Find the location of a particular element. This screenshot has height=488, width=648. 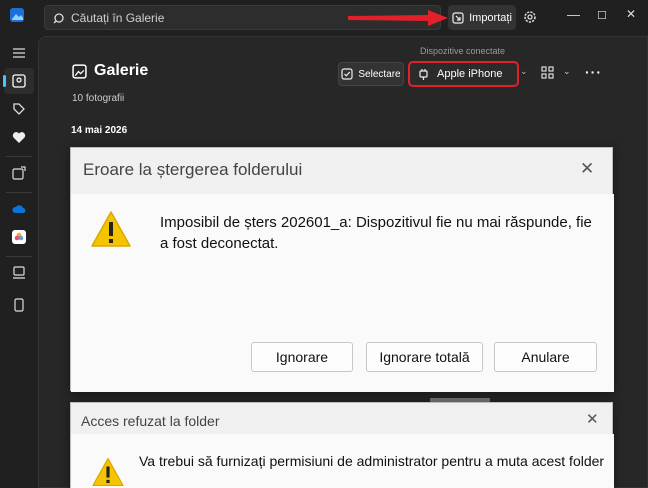

phone-icon is located at coordinates (19, 305).